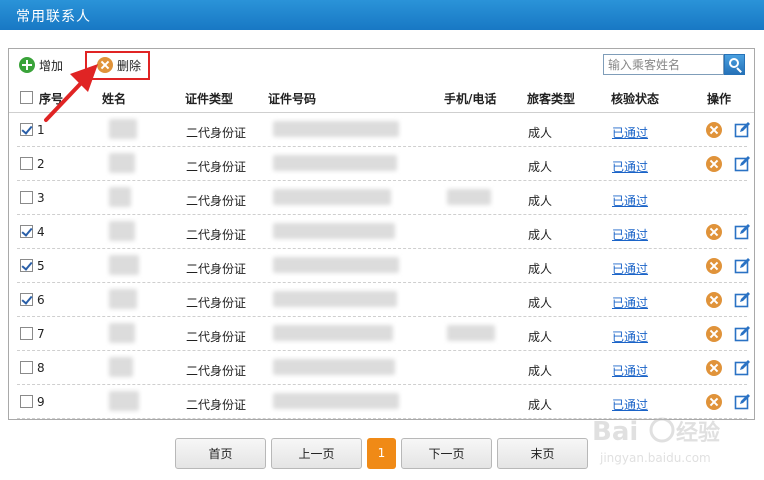  Describe the element at coordinates (292, 99) in the screenshot. I see `header-id-number: 证件号码` at that location.